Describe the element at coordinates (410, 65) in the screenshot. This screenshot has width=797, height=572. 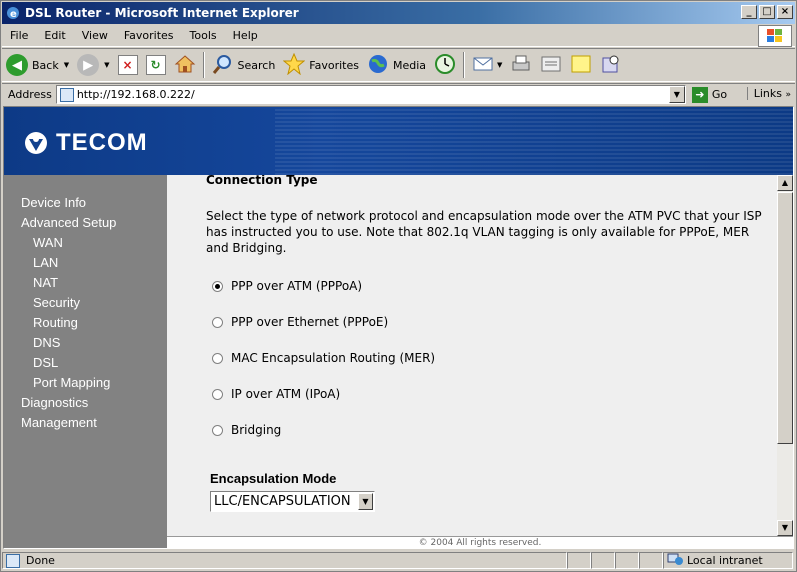
I see `media-label: Media` at that location.